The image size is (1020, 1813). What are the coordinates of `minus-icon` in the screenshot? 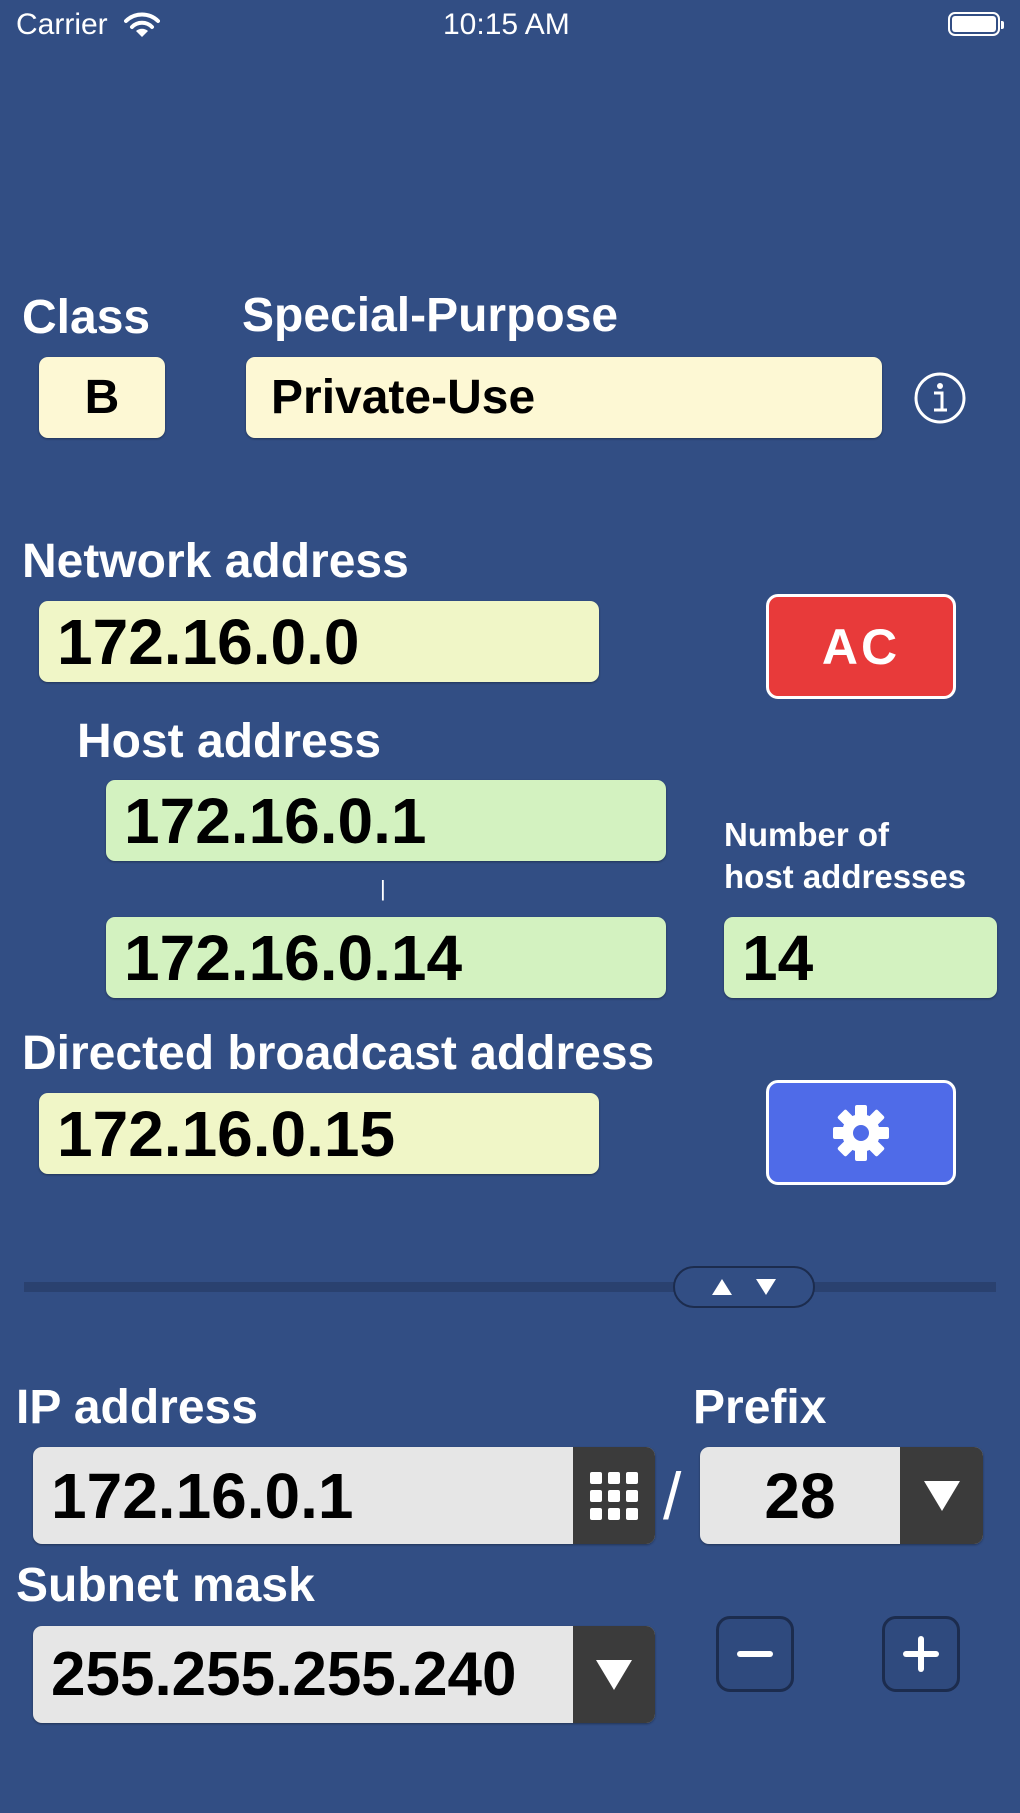 It's located at (755, 1654).